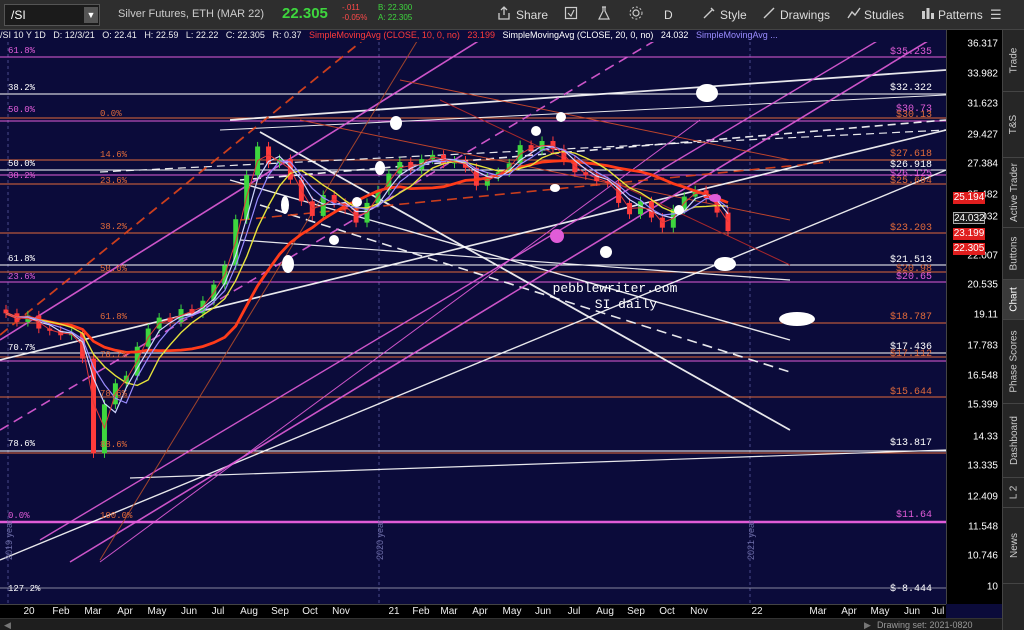  Describe the element at coordinates (769, 13) in the screenshot. I see `drawings-icon` at that location.